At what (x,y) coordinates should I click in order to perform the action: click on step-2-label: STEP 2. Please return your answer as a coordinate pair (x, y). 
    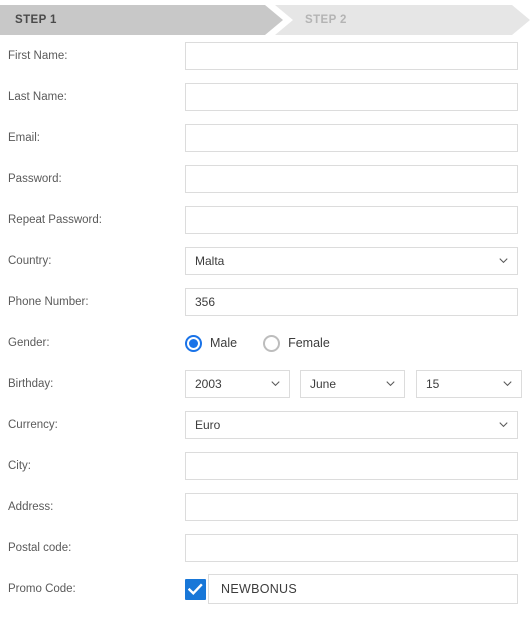
    Looking at the image, I should click on (326, 20).